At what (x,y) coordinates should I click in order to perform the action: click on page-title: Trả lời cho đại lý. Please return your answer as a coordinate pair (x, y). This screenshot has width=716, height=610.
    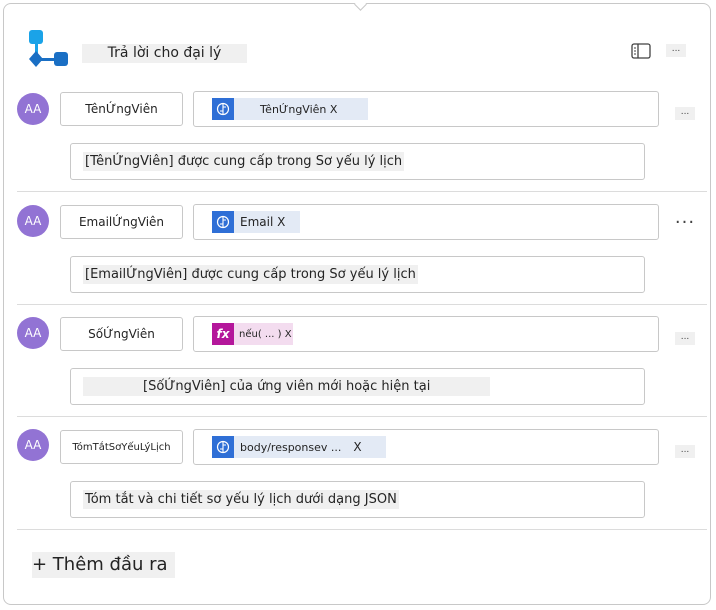
    Looking at the image, I should click on (164, 53).